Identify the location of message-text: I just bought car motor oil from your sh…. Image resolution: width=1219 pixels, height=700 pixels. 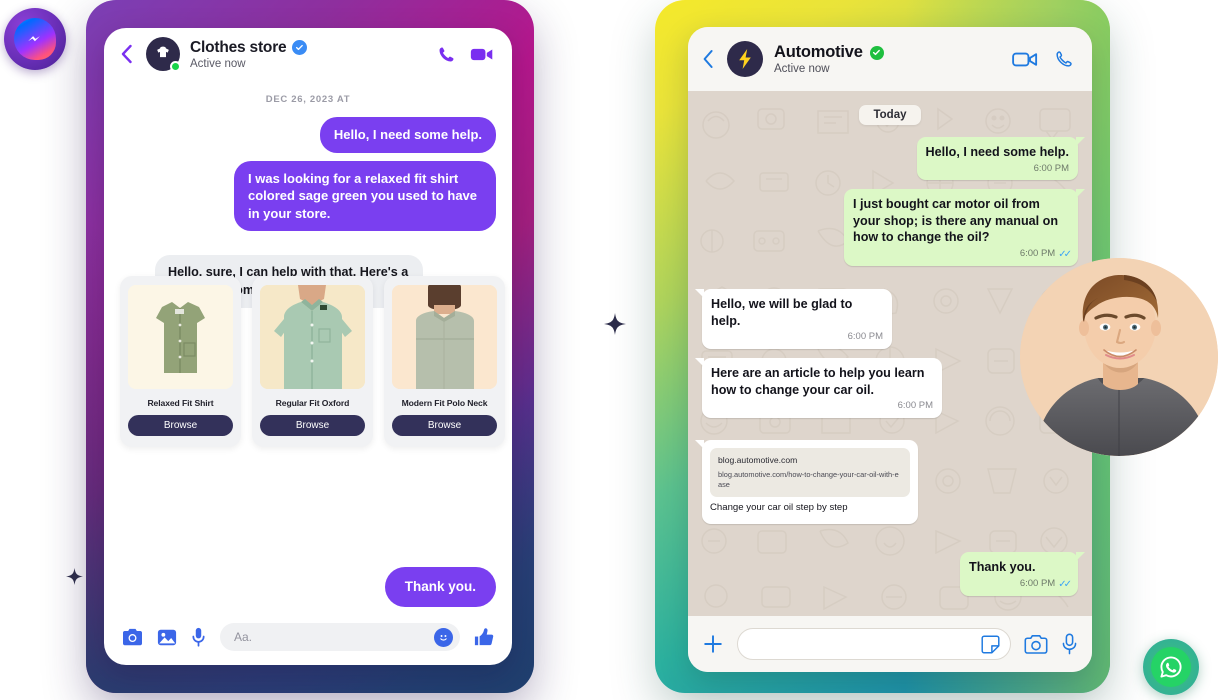
(956, 221).